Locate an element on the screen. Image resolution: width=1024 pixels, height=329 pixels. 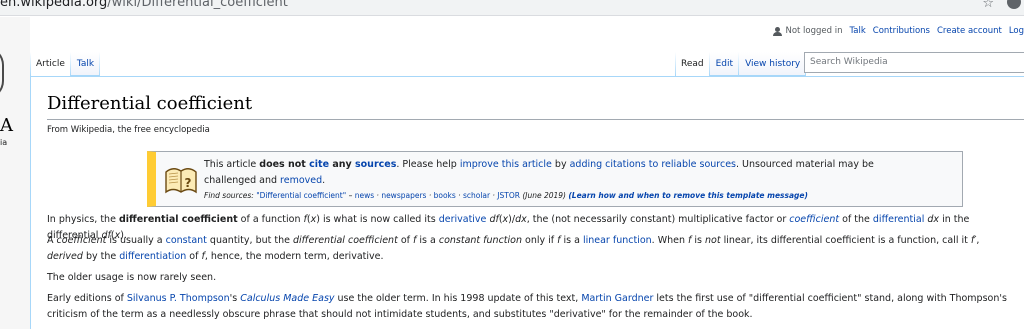
create-account-link: Create account is located at coordinates (969, 31).